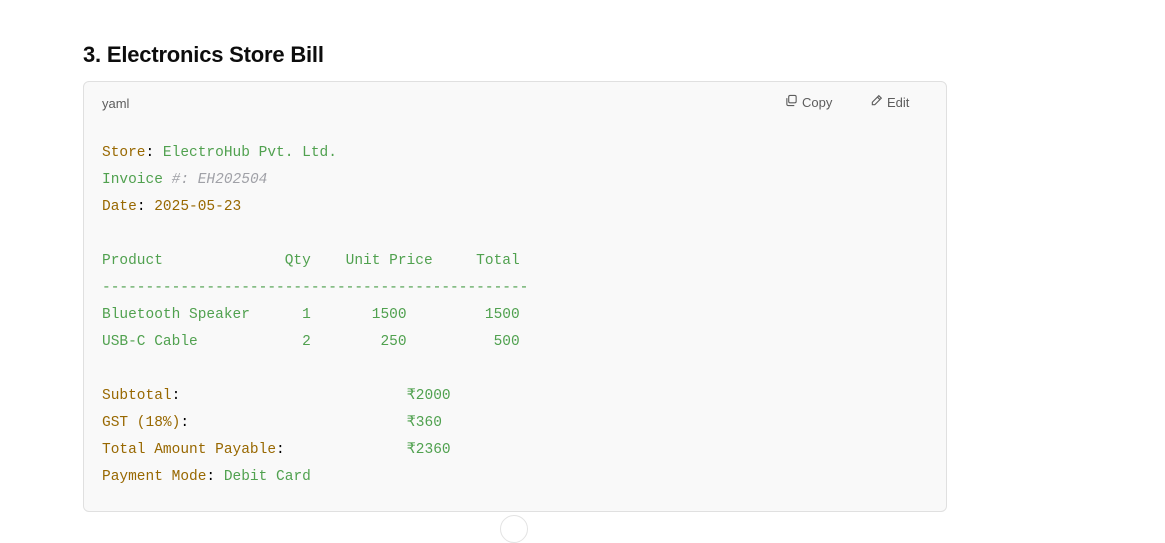 This screenshot has width=1165, height=543. Describe the element at coordinates (137, 180) in the screenshot. I see `code-token: Invoice` at that location.